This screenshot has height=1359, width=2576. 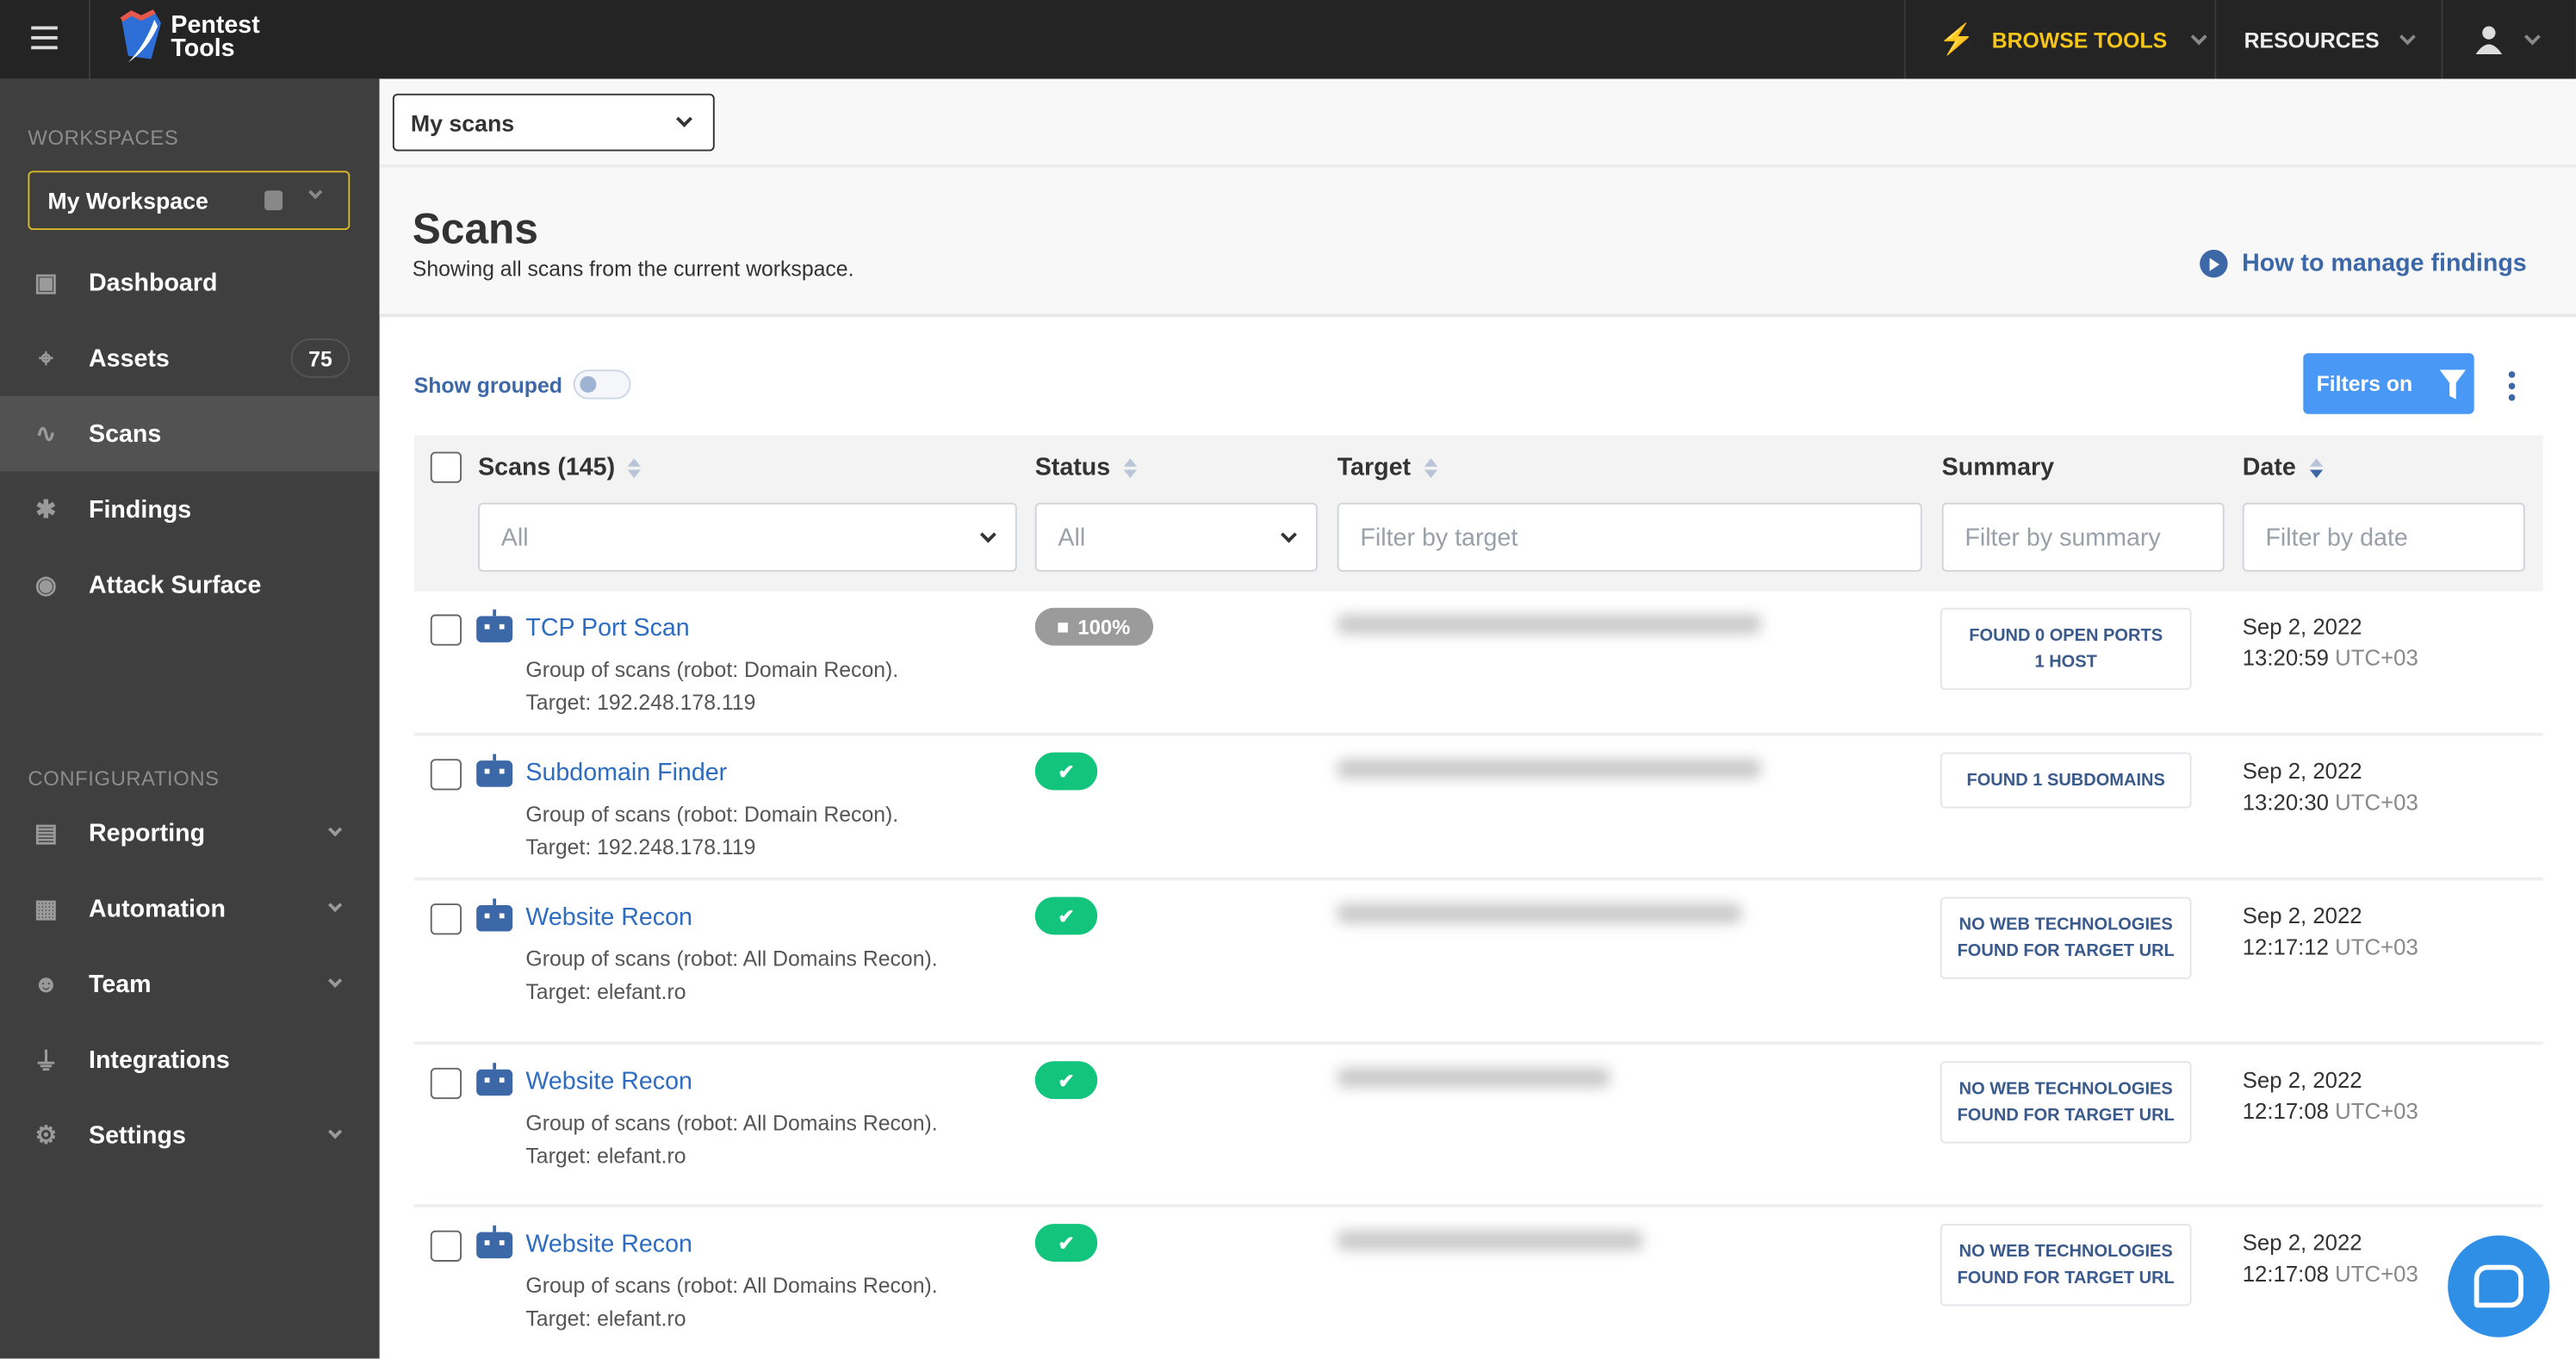 What do you see at coordinates (2072, 39) in the screenshot?
I see `browse-tools-menu: ⚡ BROWSE TOOLS` at bounding box center [2072, 39].